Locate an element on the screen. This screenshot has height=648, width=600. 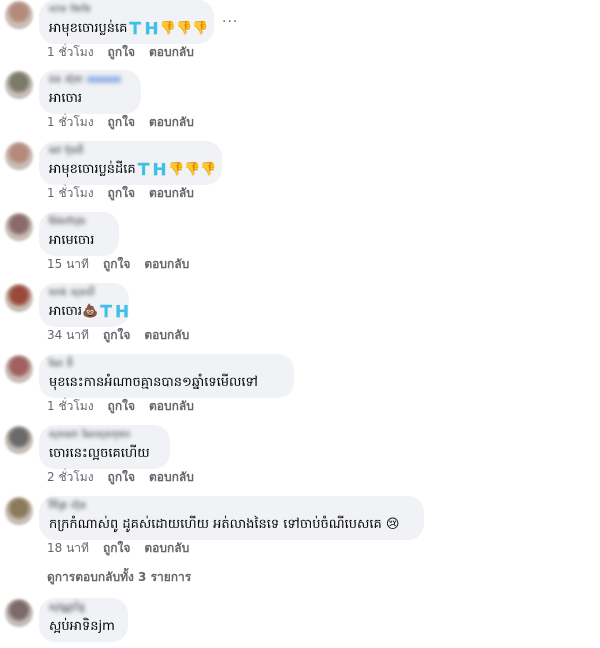
comment-timestamp: 2 ชั่วโมง is located at coordinates (70, 477).